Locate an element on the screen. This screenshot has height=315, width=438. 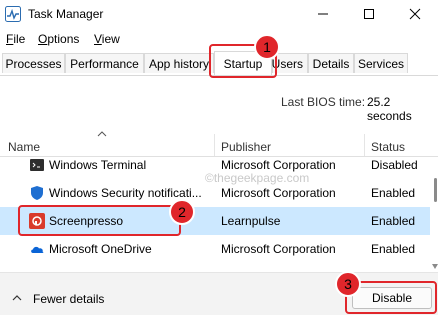
row-publisher: Learnpulse is located at coordinates (251, 221).